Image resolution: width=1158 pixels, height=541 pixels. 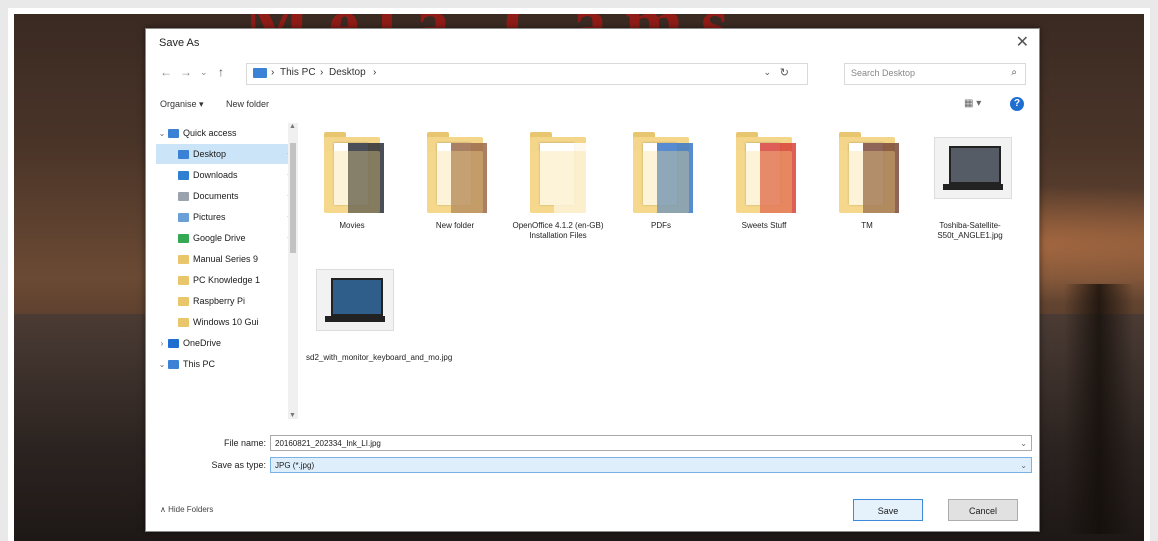 I want to click on cancel-button: Cancel, so click(x=983, y=510).